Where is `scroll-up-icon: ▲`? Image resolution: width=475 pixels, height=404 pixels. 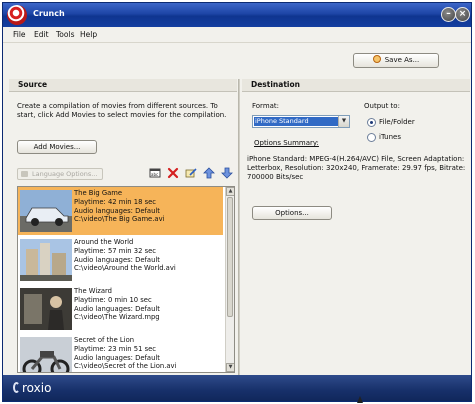
scroll-up-icon: ▲ is located at coordinates (230, 191).